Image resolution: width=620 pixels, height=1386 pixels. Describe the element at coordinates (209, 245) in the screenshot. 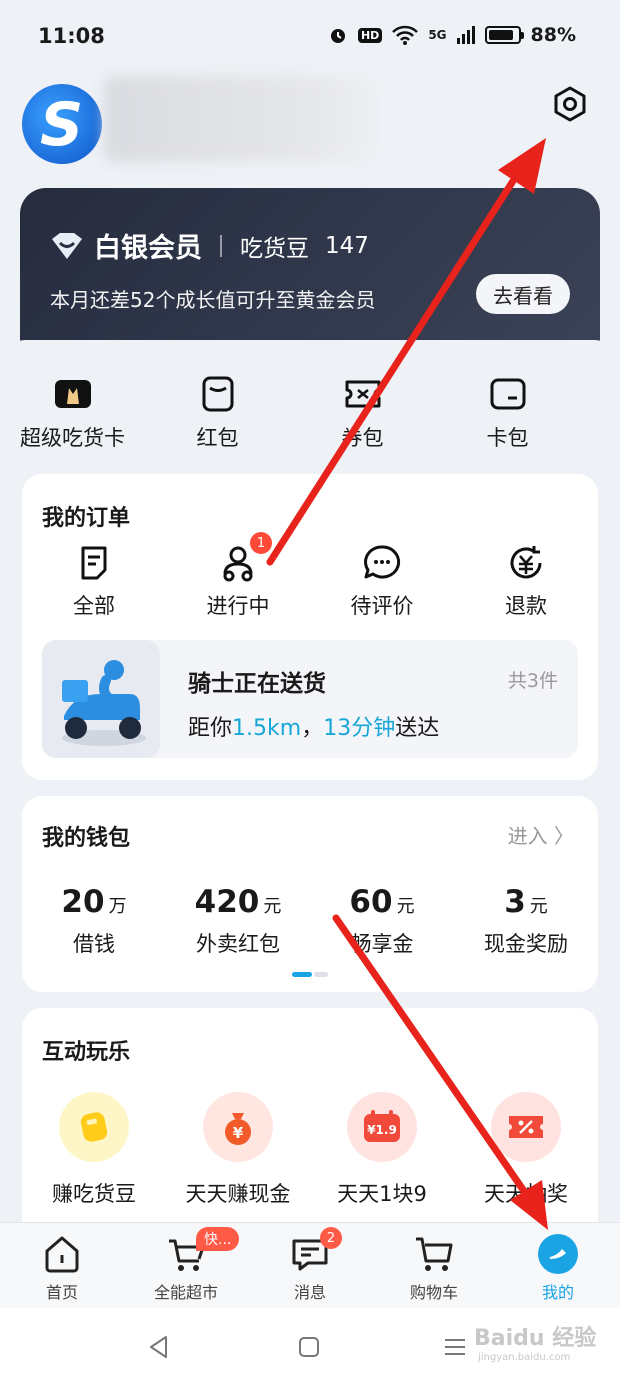

I see `member-title: 白银会员 吃货豆 147` at that location.